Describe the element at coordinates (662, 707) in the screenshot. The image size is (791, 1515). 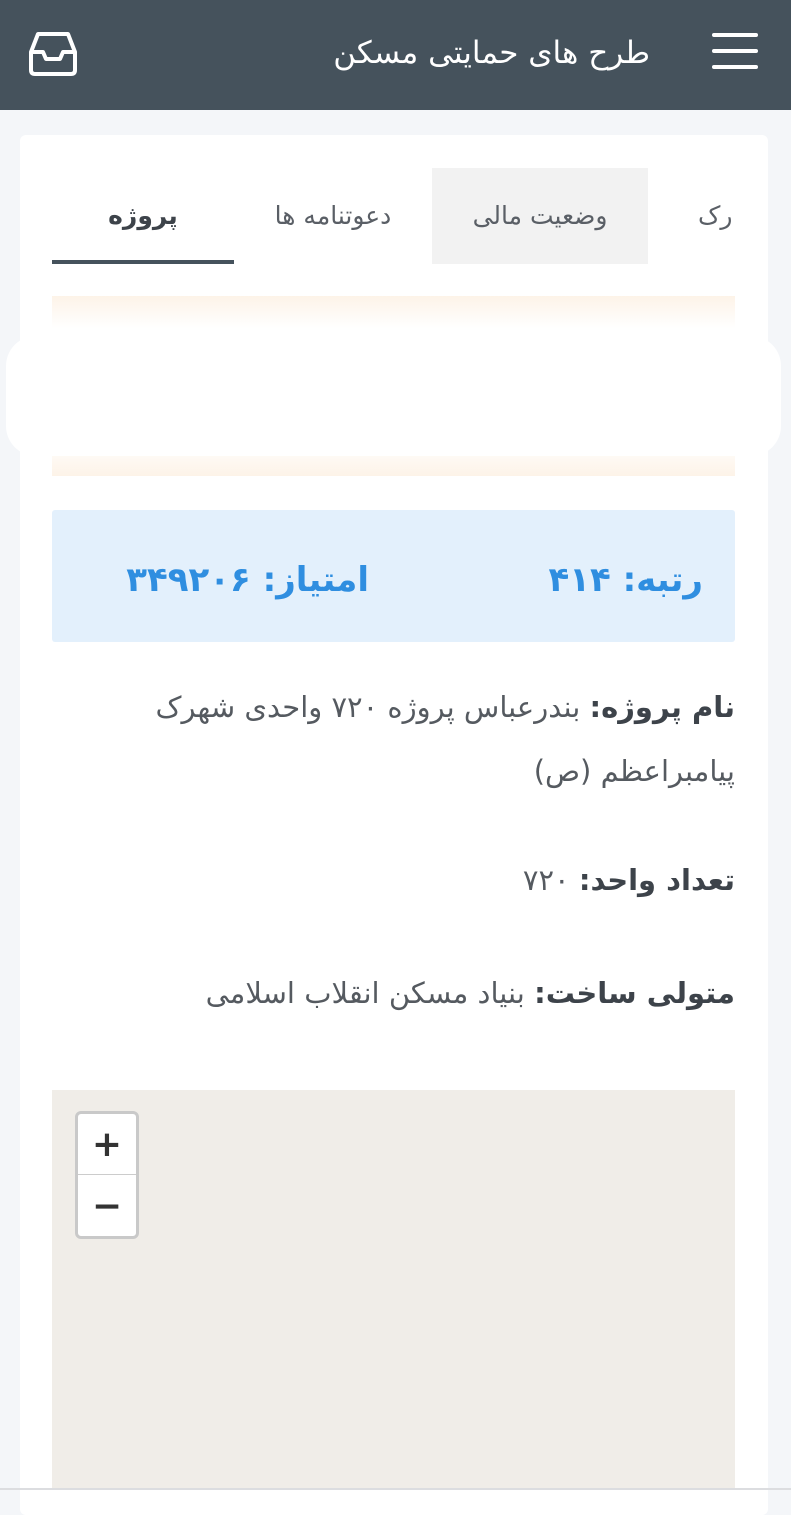
I see `project-name-label: نام پروژه:` at that location.